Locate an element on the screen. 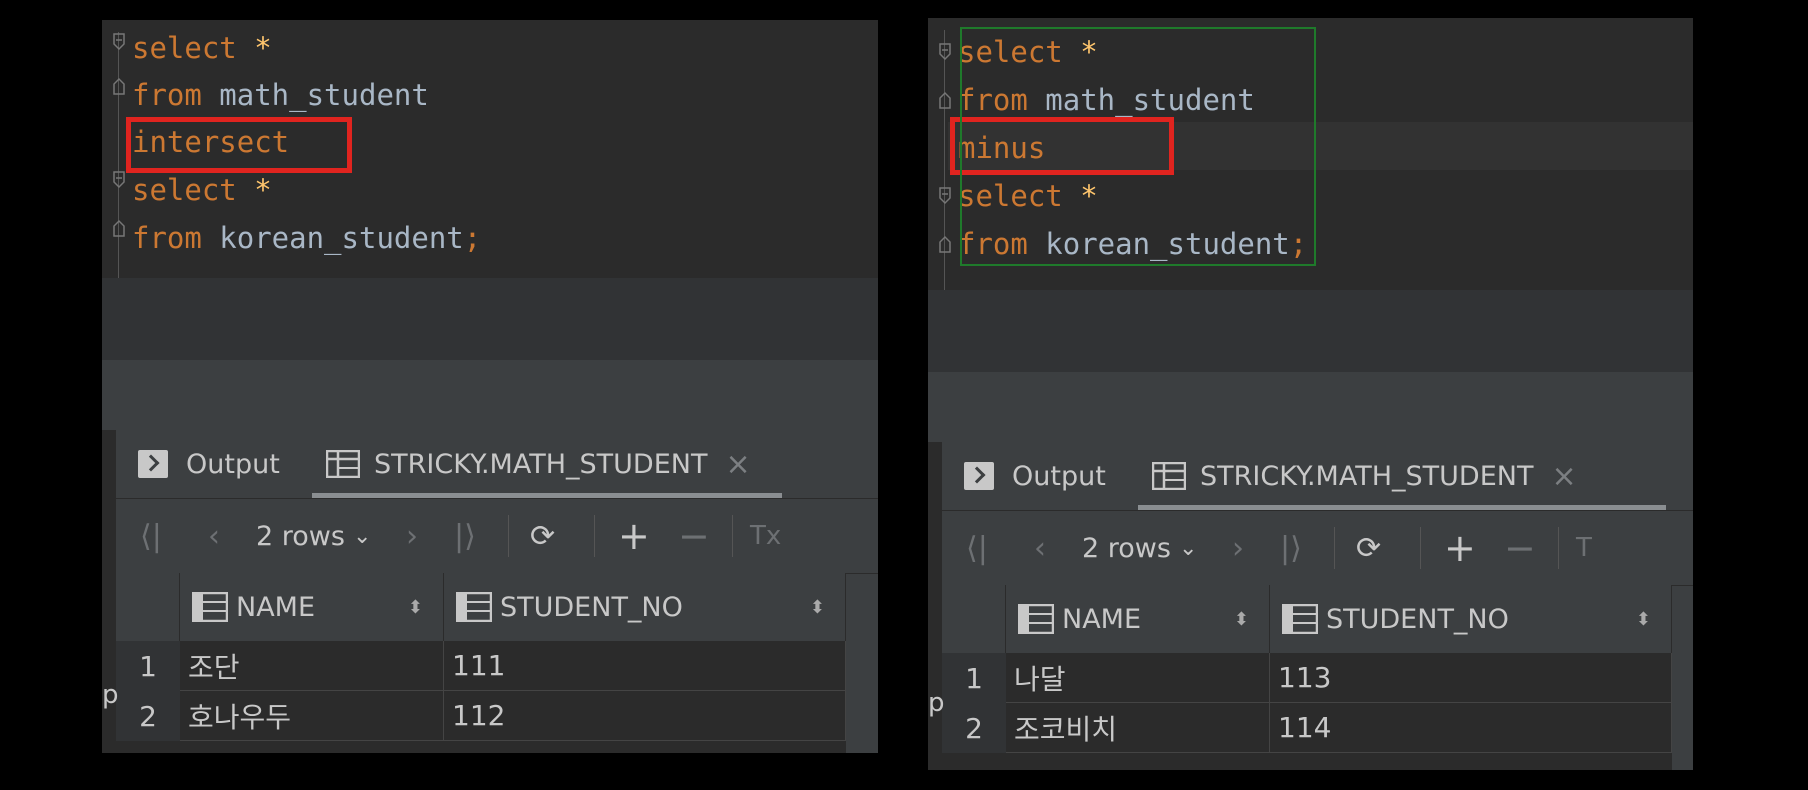  selection-box is located at coordinates (1138, 146).